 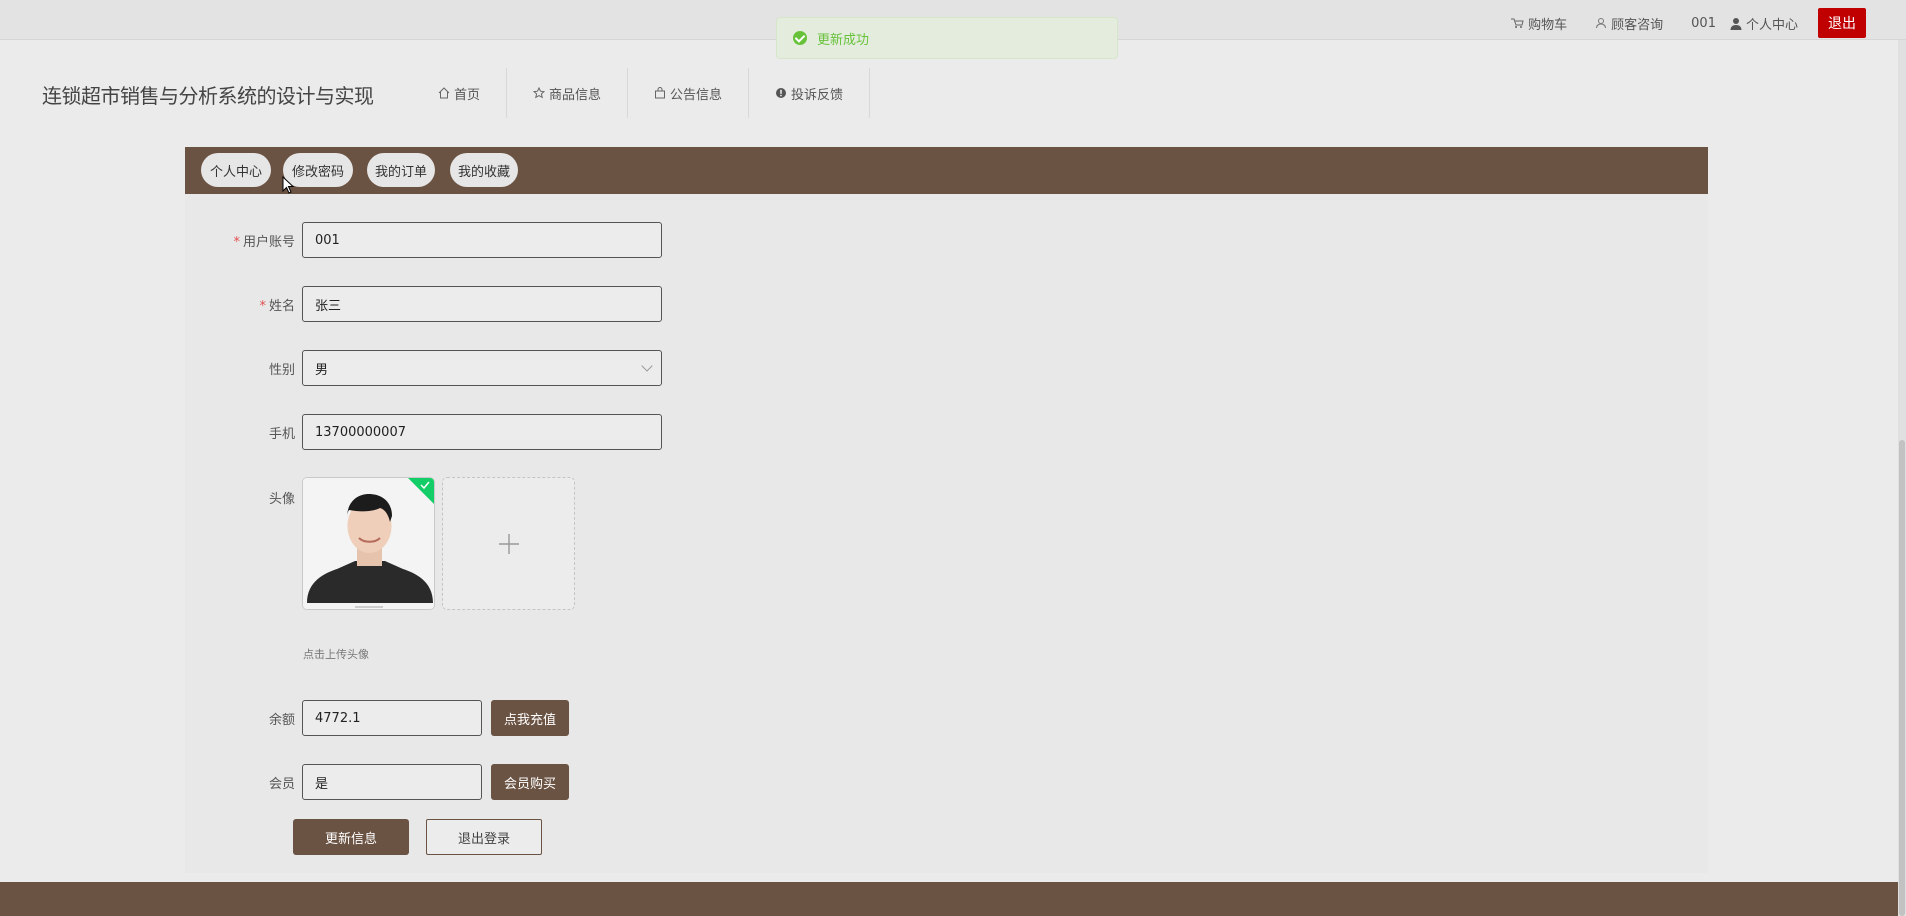 What do you see at coordinates (444, 93) in the screenshot?
I see `home-icon` at bounding box center [444, 93].